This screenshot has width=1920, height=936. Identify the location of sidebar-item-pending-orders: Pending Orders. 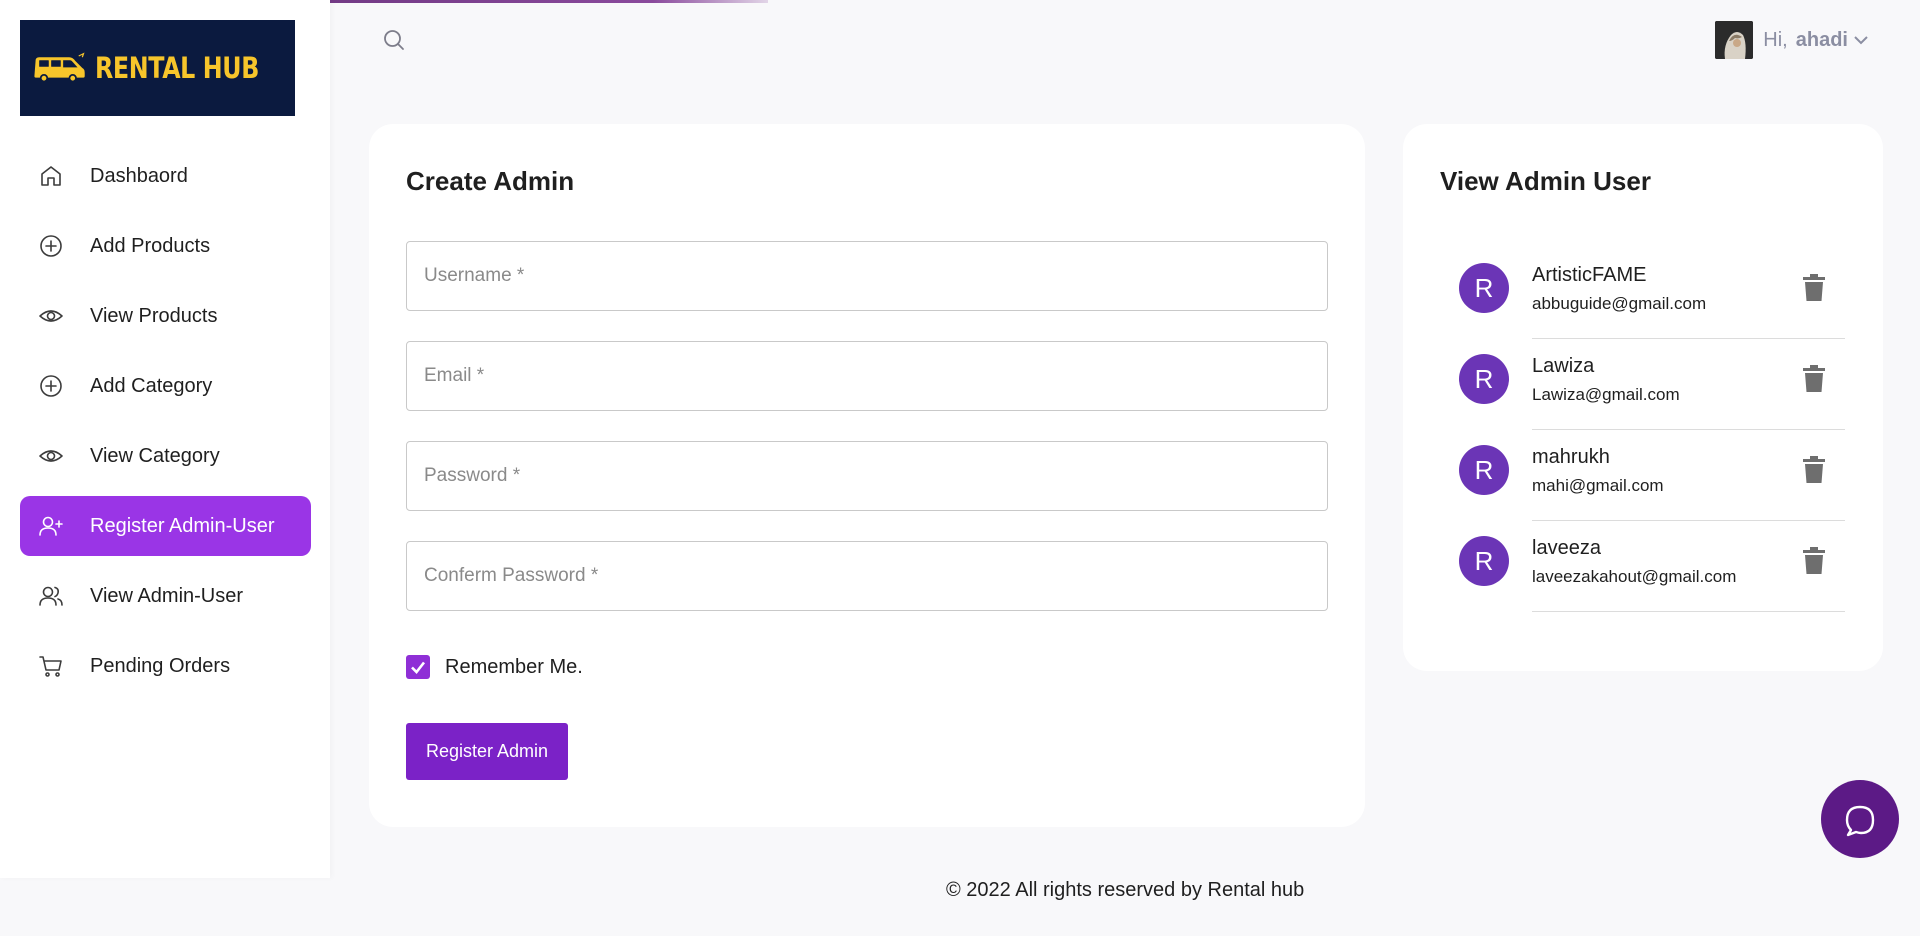
(165, 666).